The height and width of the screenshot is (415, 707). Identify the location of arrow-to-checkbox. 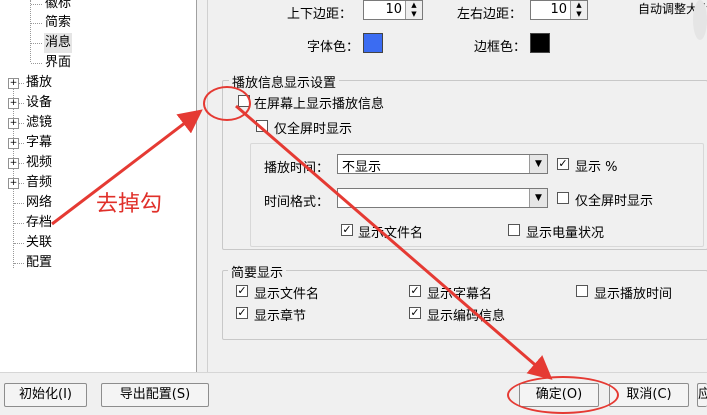
(127, 167).